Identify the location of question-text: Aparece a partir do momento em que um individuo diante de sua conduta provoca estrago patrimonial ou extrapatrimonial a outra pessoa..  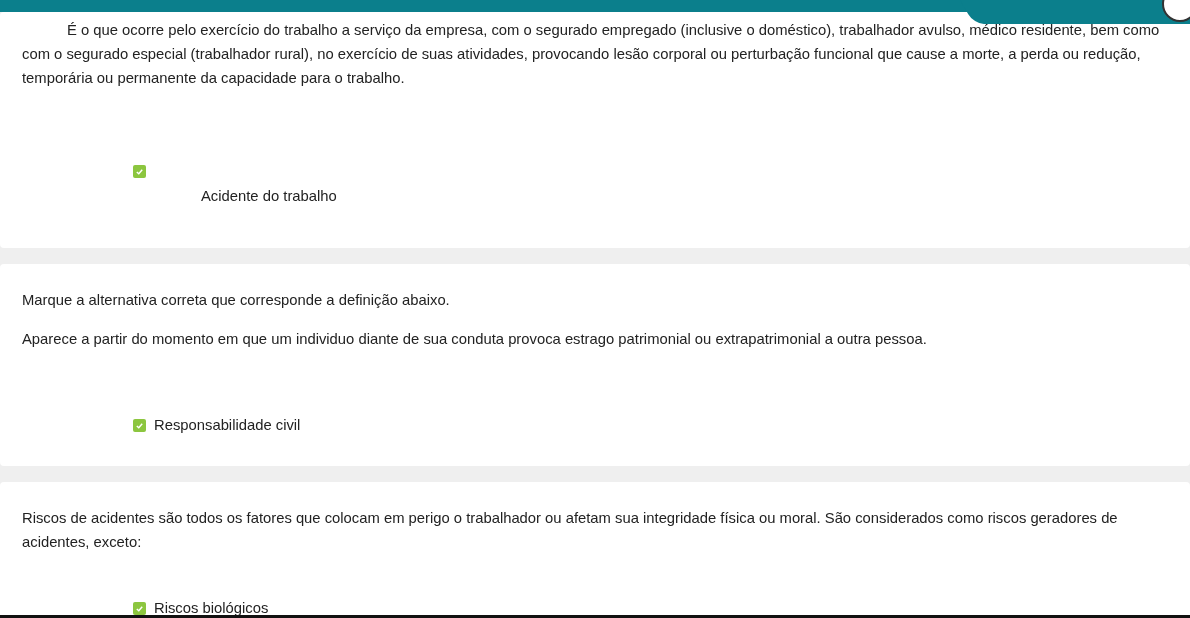
(475, 339).